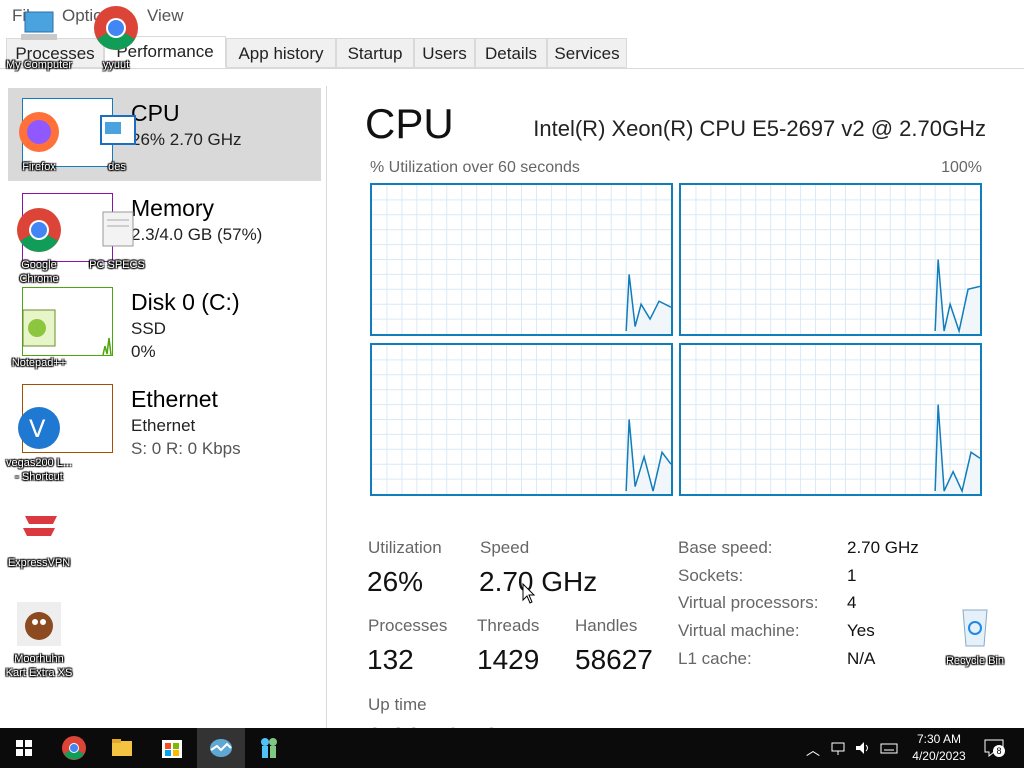 This screenshot has width=1024, height=773. Describe the element at coordinates (975, 661) in the screenshot. I see `desktop-icon-label: Recycle Bin` at that location.